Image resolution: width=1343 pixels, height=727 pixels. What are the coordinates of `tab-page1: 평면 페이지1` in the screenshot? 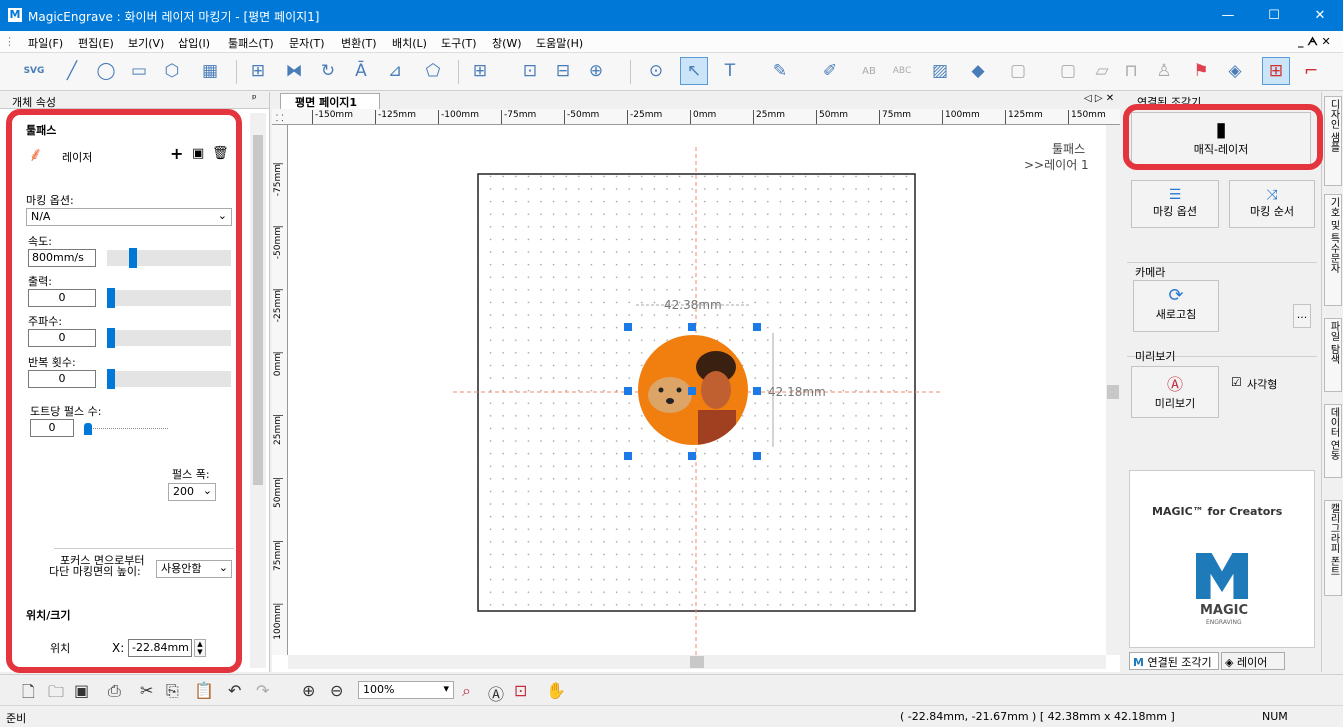 It's located at (330, 101).